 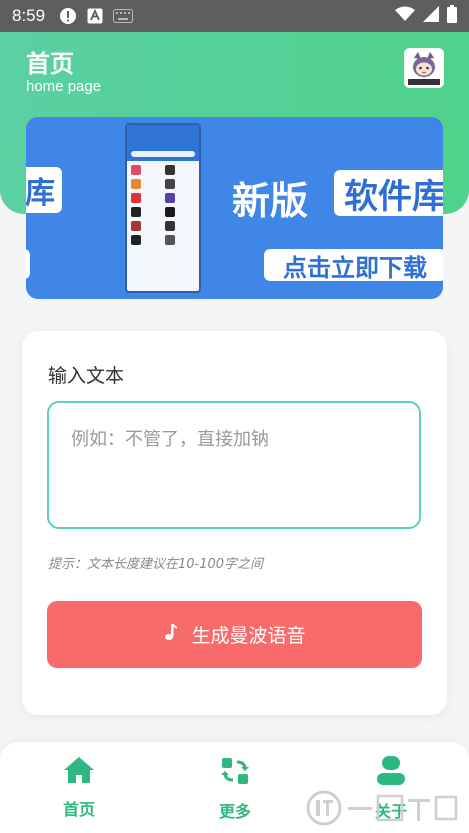 I want to click on status-time: 8:59, so click(x=29, y=15).